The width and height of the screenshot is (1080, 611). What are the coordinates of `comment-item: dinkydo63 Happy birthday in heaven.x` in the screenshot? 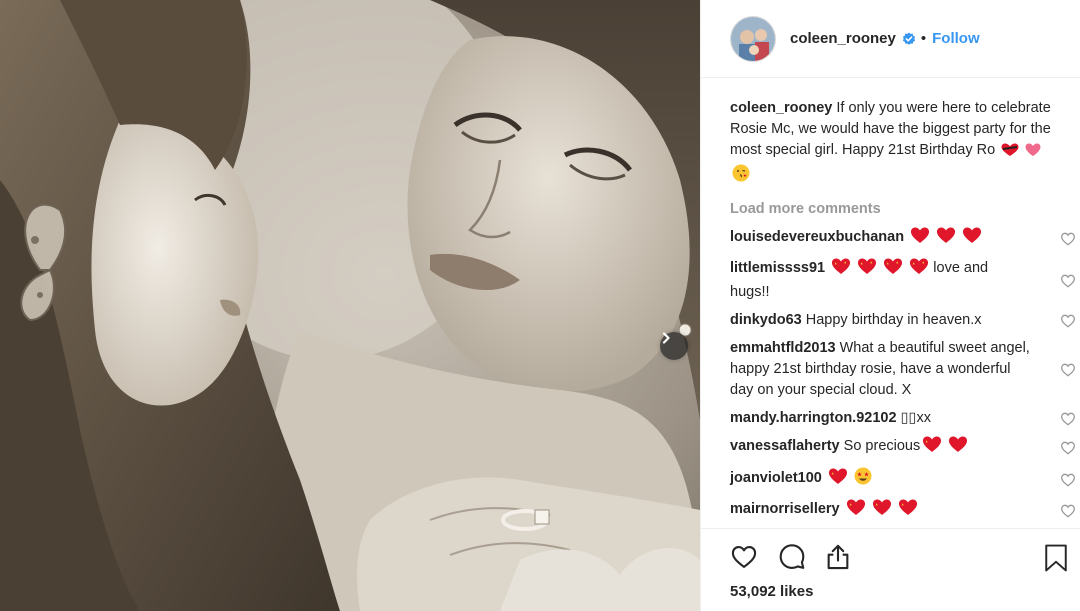 It's located at (903, 320).